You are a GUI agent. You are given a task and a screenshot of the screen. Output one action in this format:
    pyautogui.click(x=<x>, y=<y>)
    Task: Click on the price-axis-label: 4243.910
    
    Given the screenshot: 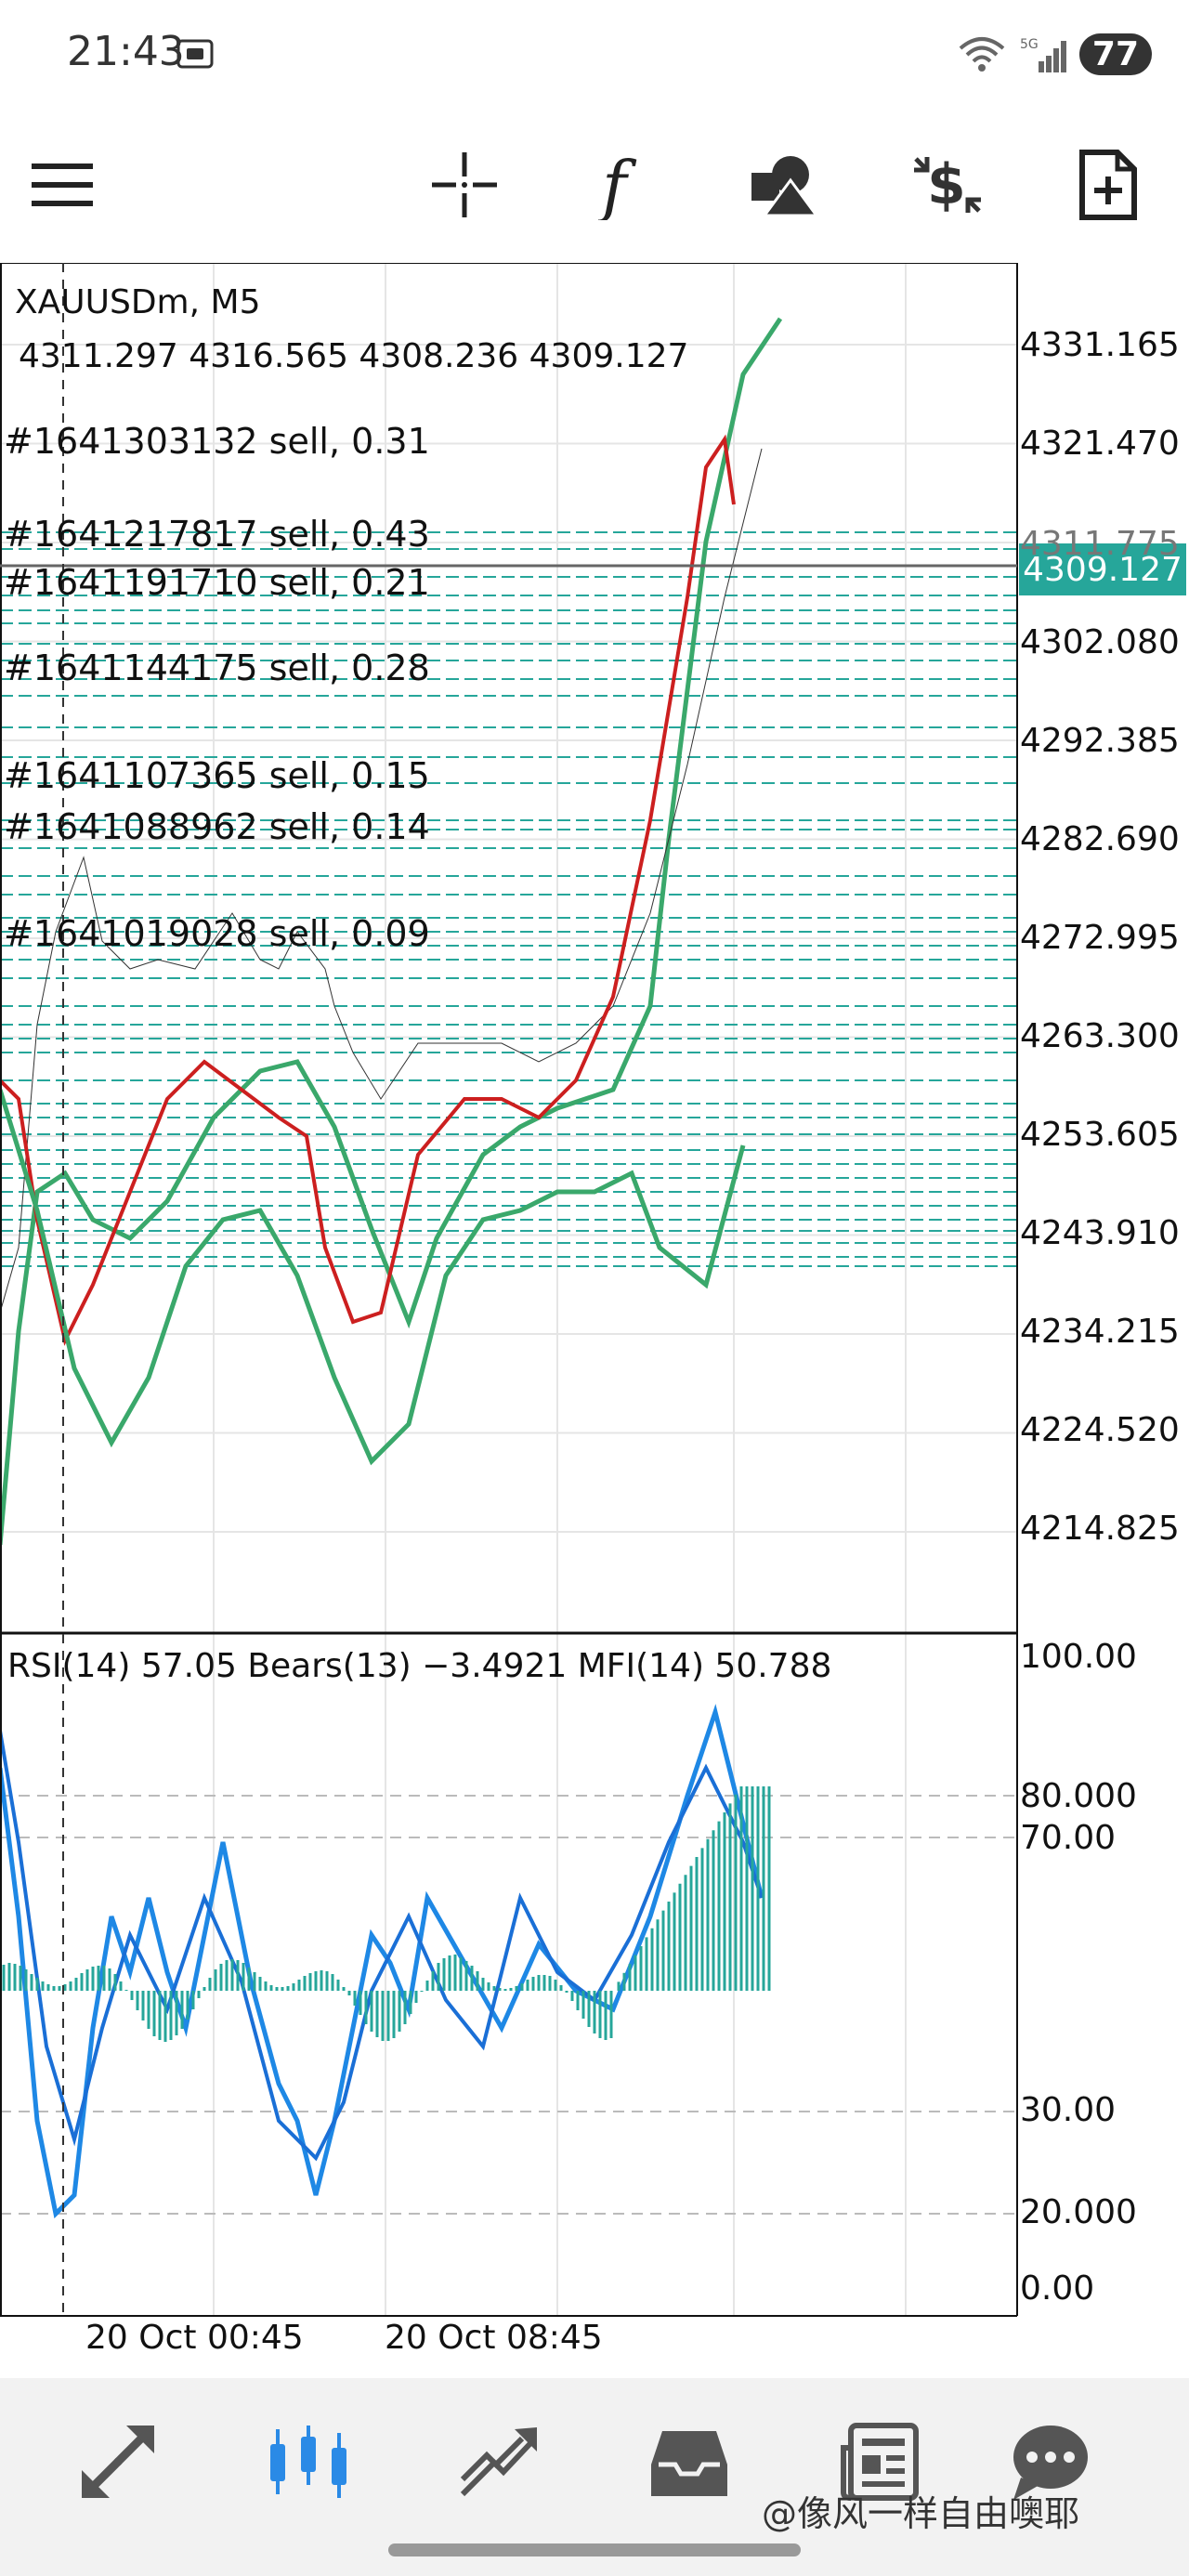 What is the action you would take?
    pyautogui.click(x=1100, y=1233)
    